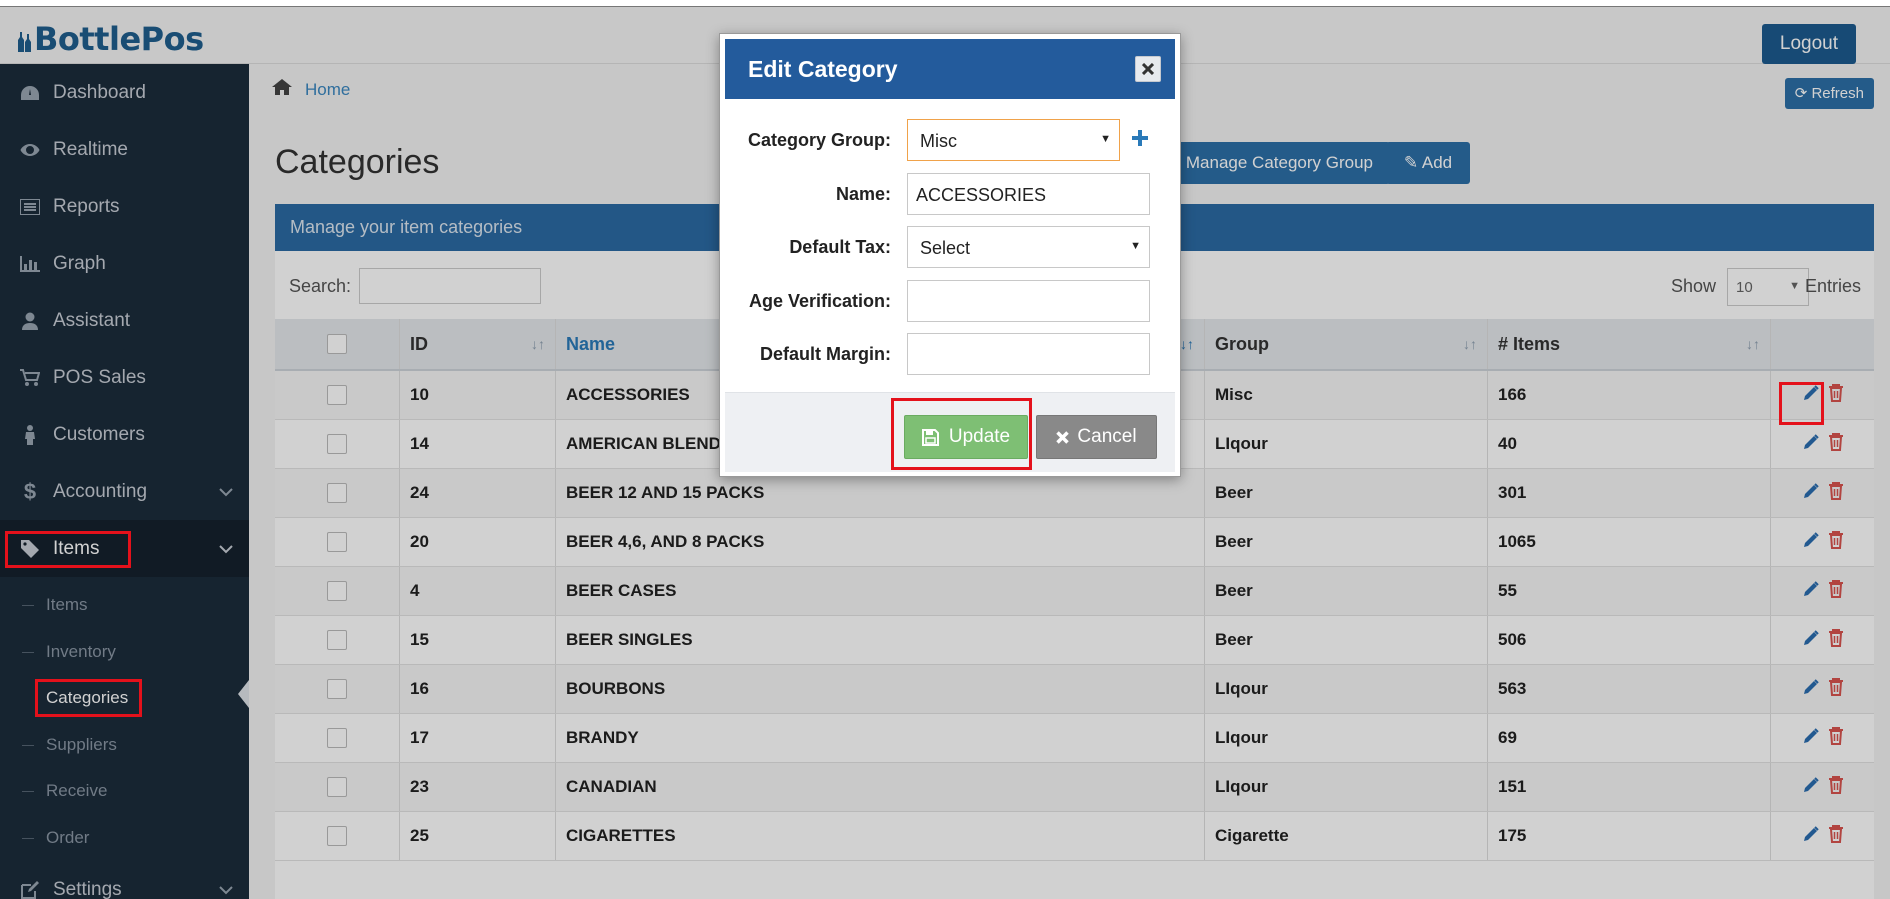  Describe the element at coordinates (930, 437) in the screenshot. I see `save-icon` at that location.